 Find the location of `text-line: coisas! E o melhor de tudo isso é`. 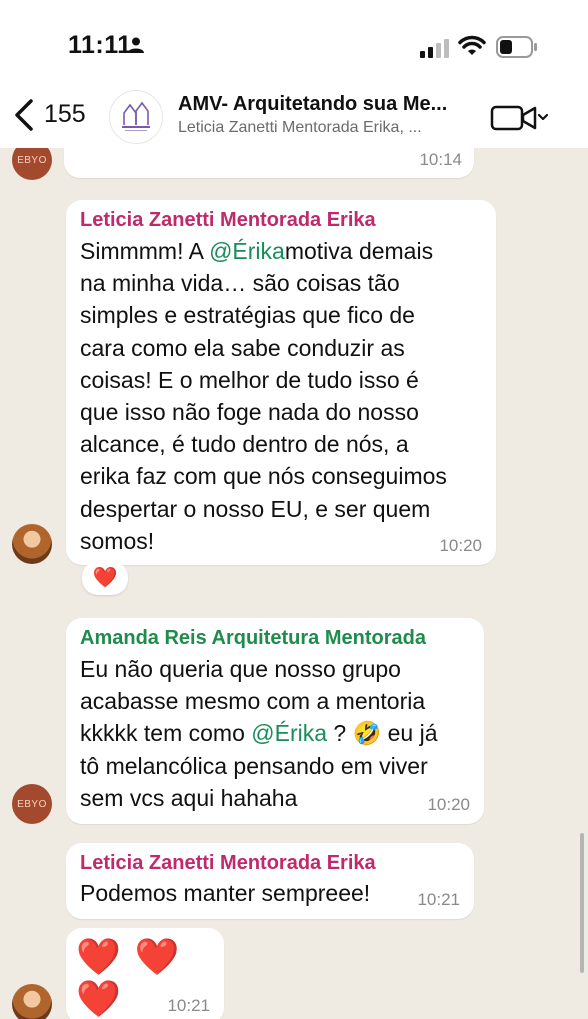

text-line: coisas! E o melhor de tudo isso é is located at coordinates (249, 379).